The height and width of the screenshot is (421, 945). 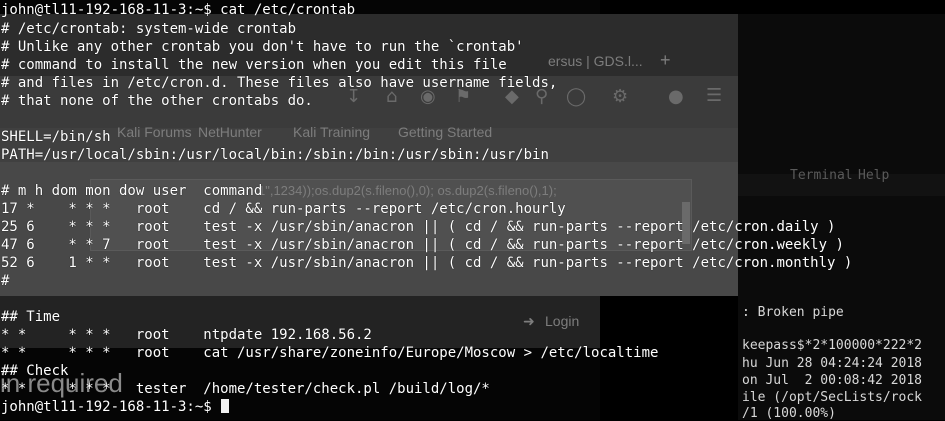 I want to click on terminal-line: # /etc/crontab: system-wide crontab, so click(x=149, y=29).